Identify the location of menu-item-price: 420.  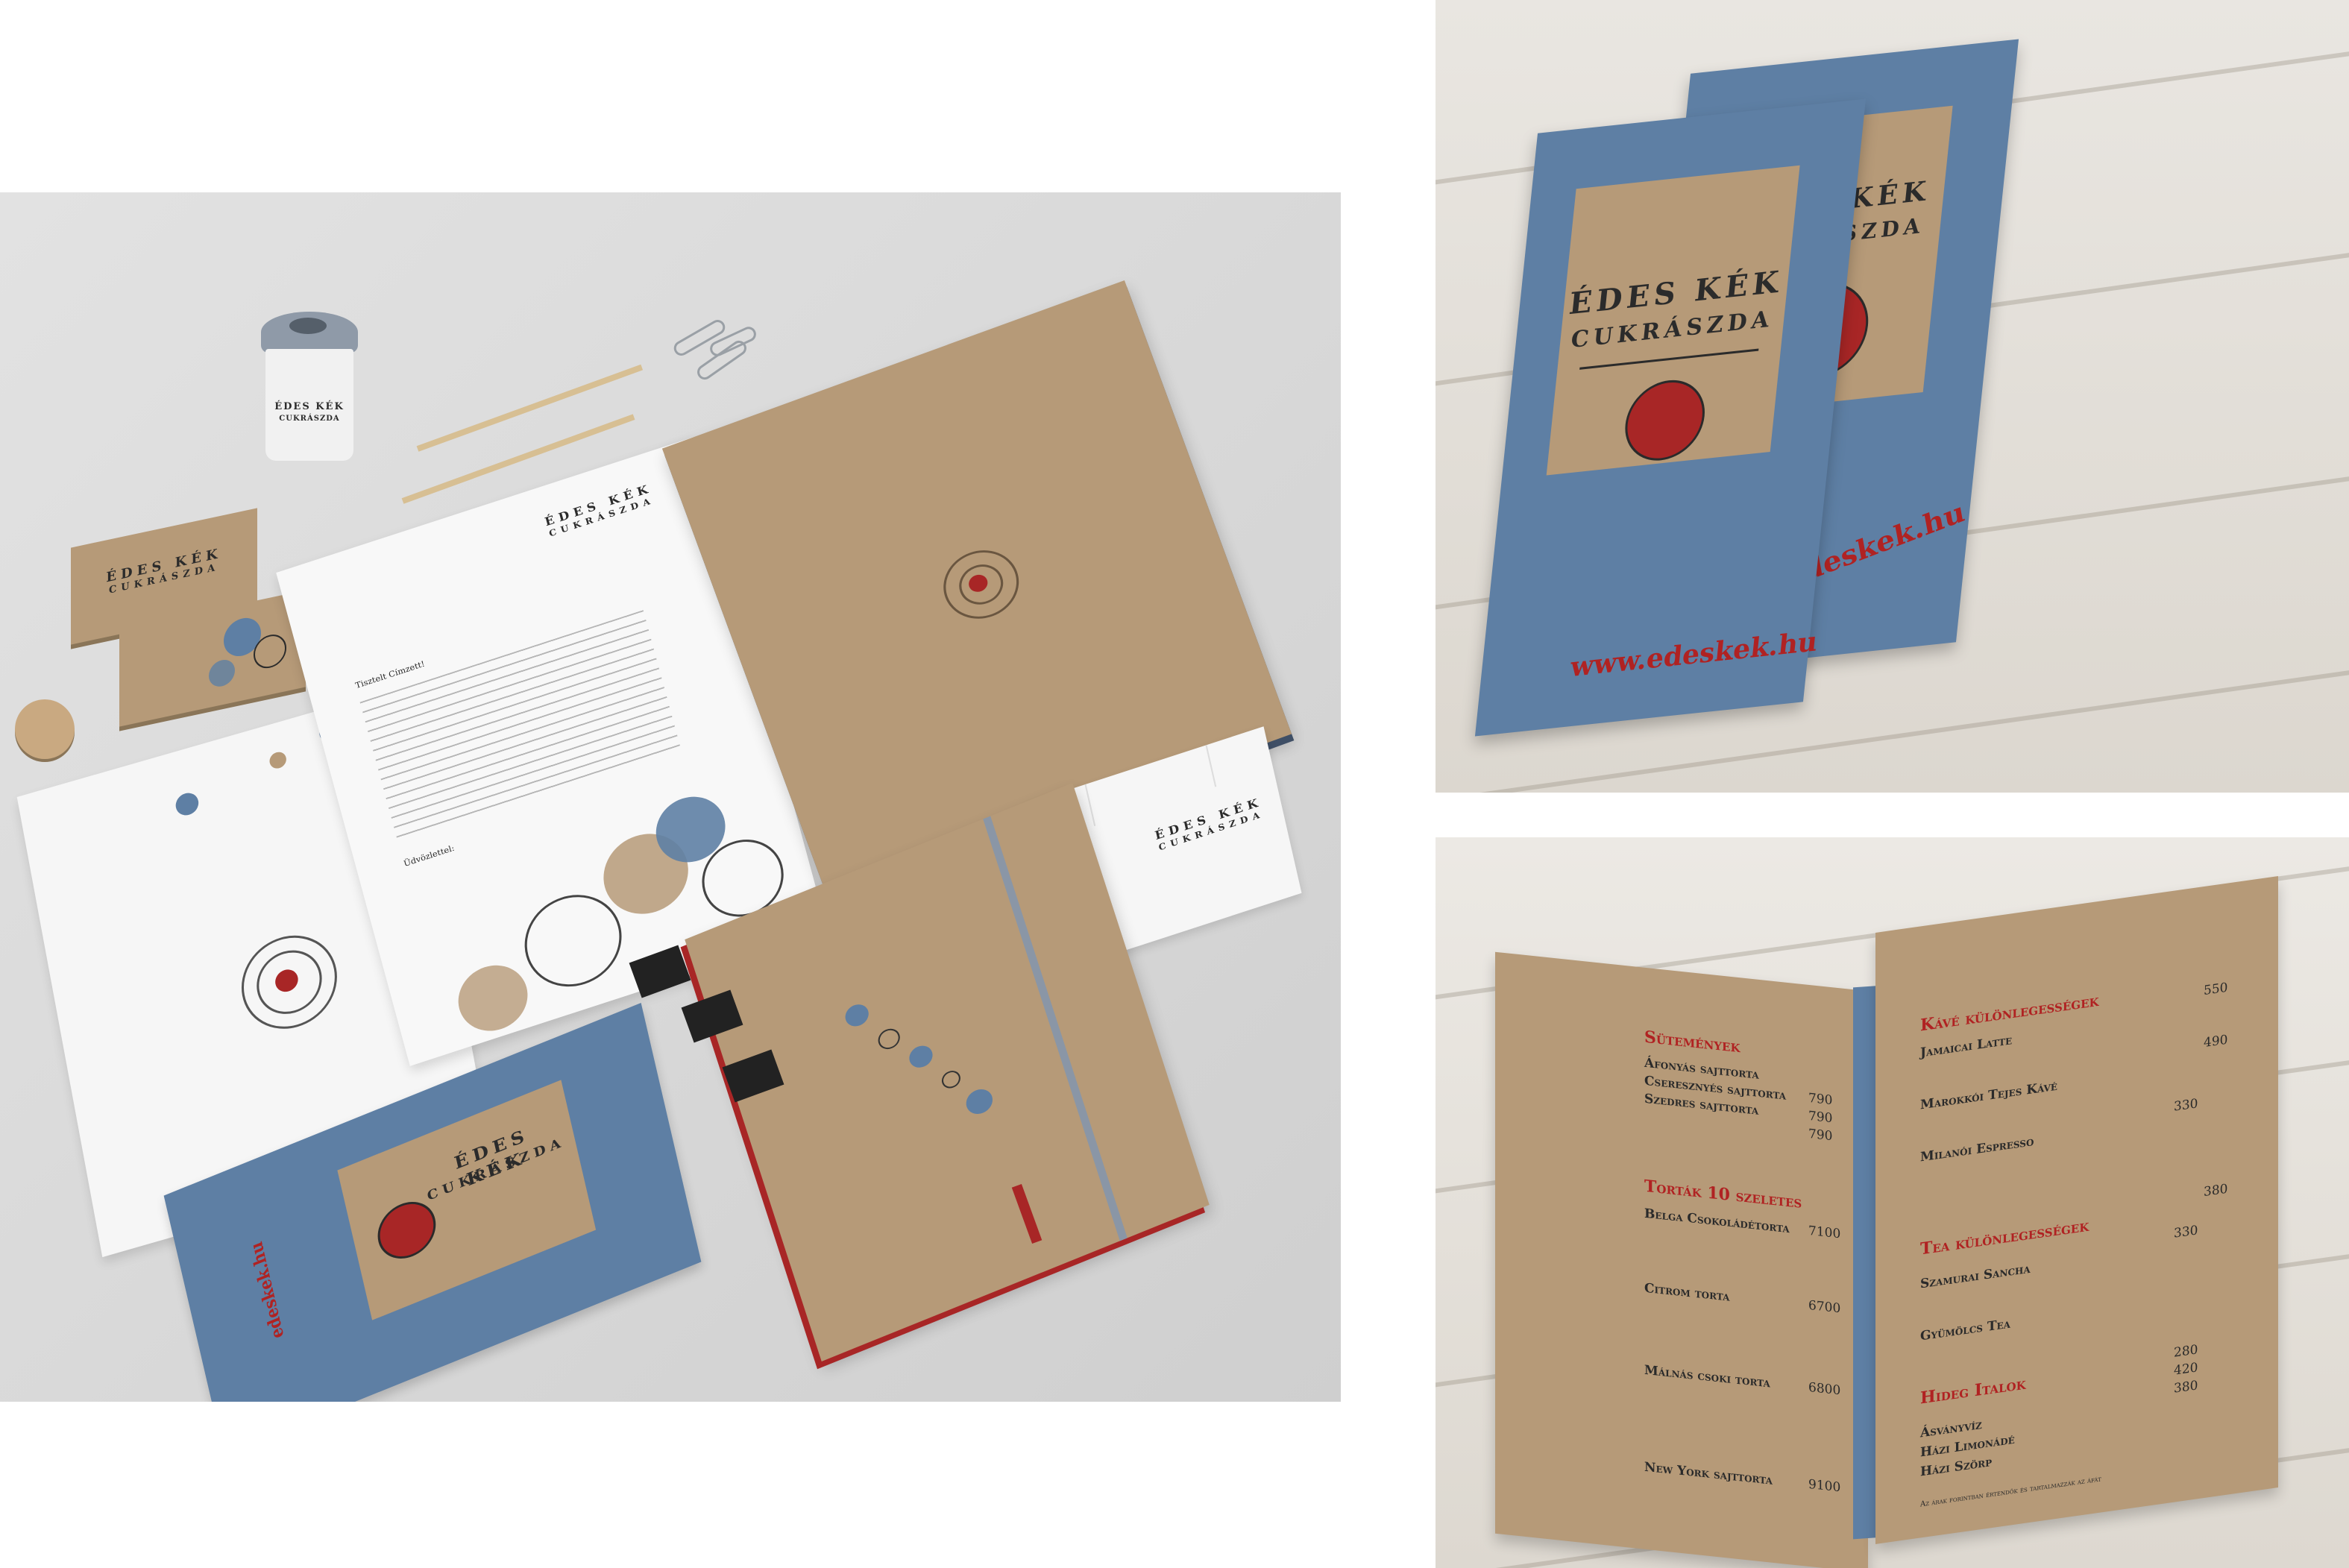
(2186, 1369).